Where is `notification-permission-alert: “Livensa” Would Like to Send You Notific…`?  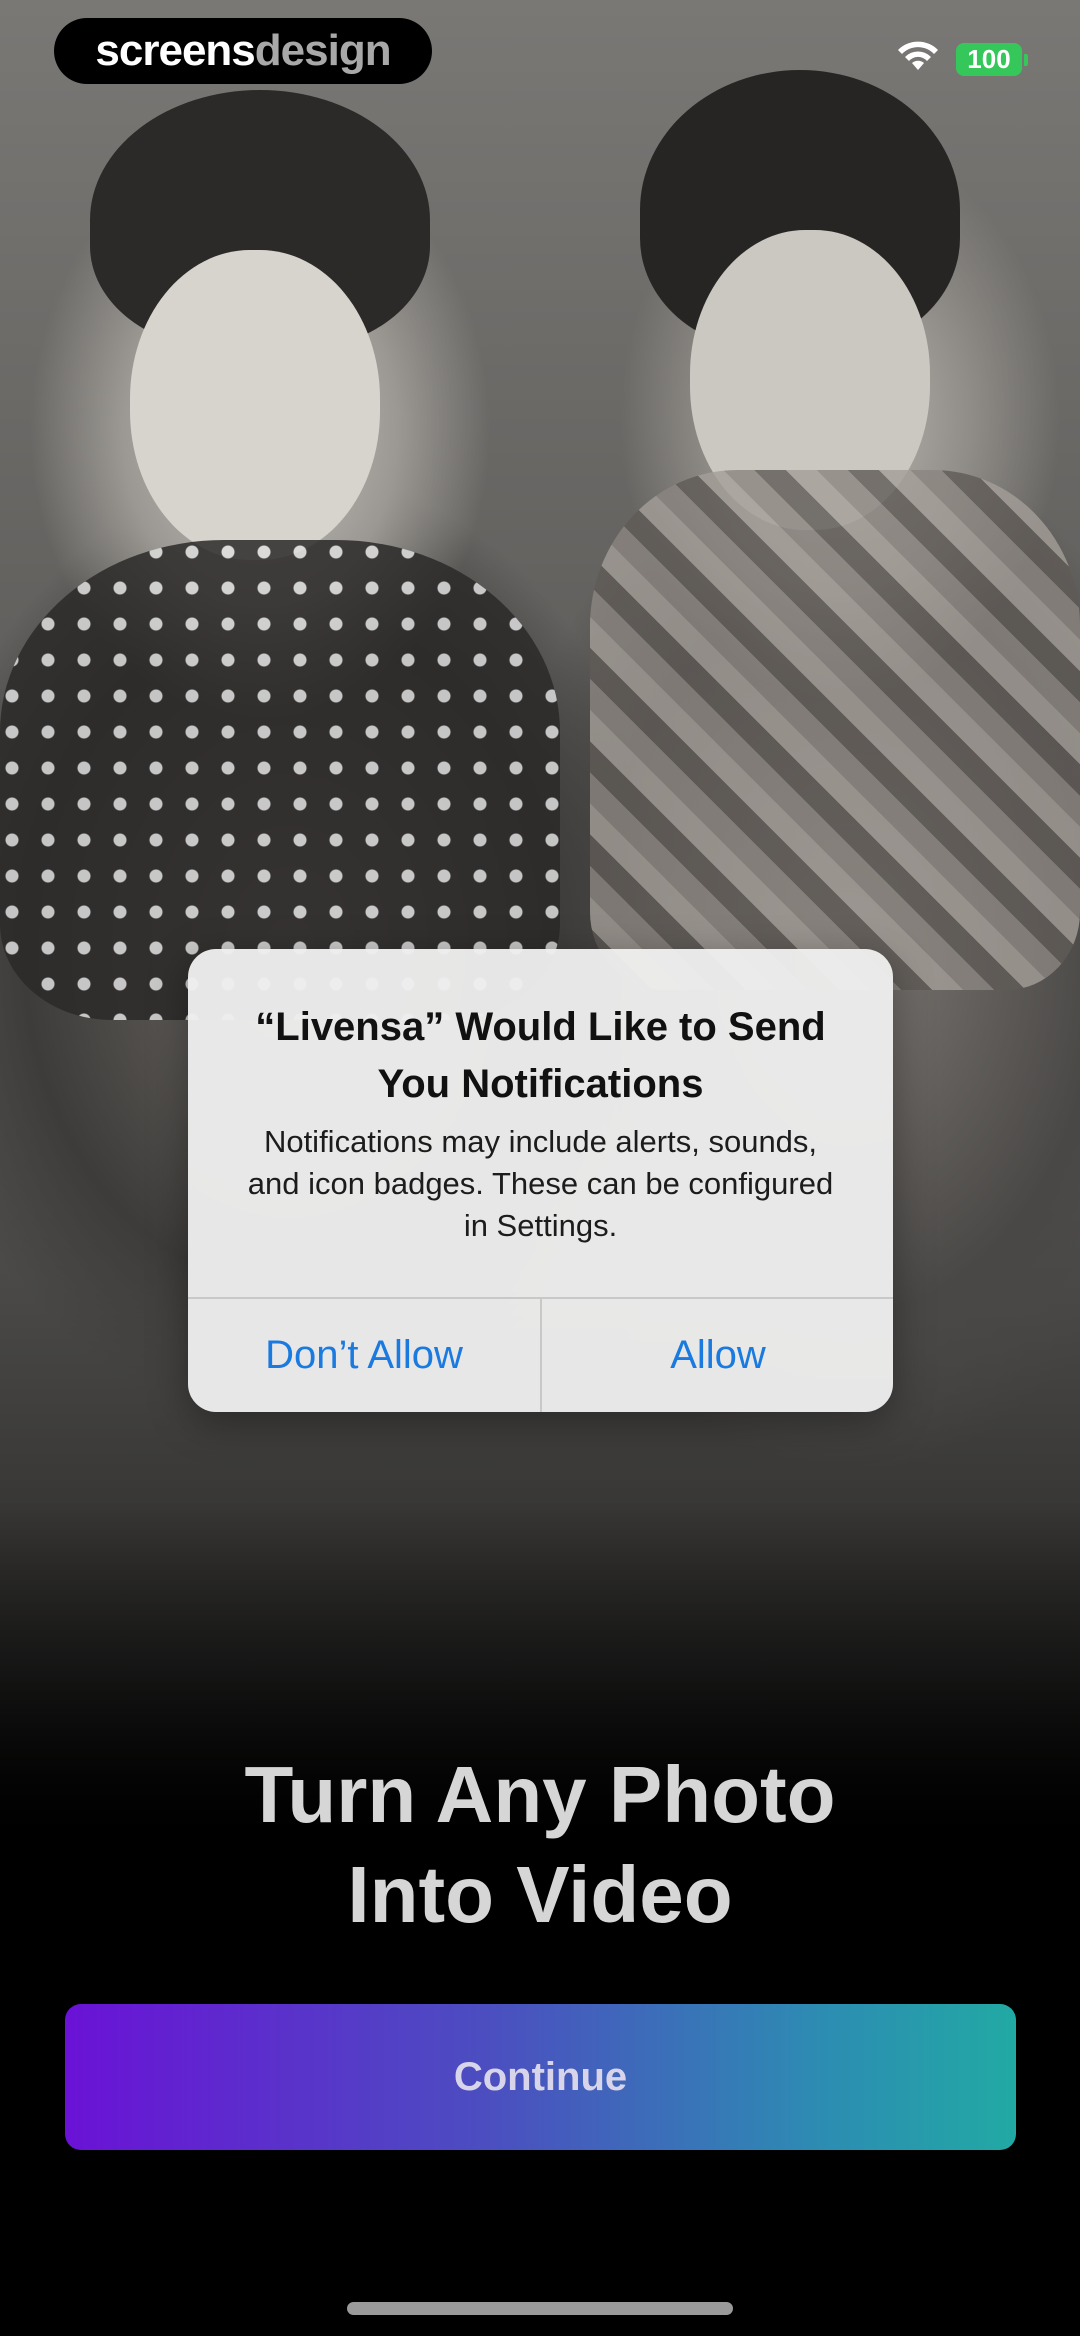 notification-permission-alert: “Livensa” Would Like to Send You Notific… is located at coordinates (540, 1180).